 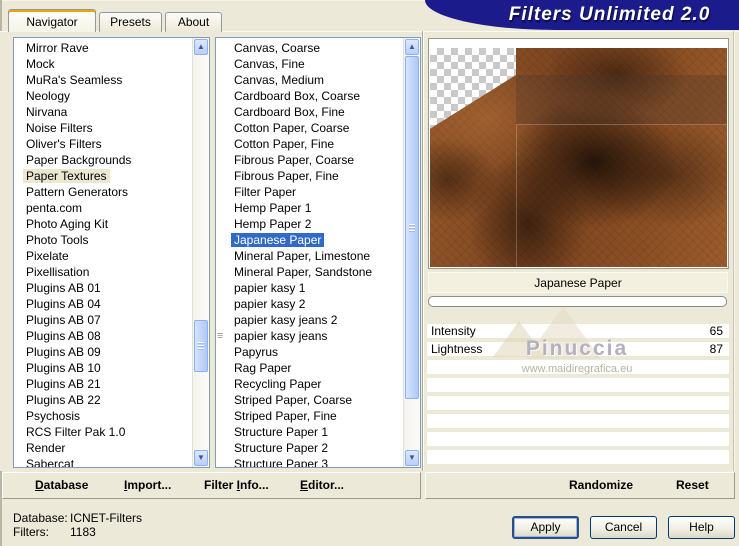 I want to click on list-item: Japanese Paper, so click(x=309, y=240).